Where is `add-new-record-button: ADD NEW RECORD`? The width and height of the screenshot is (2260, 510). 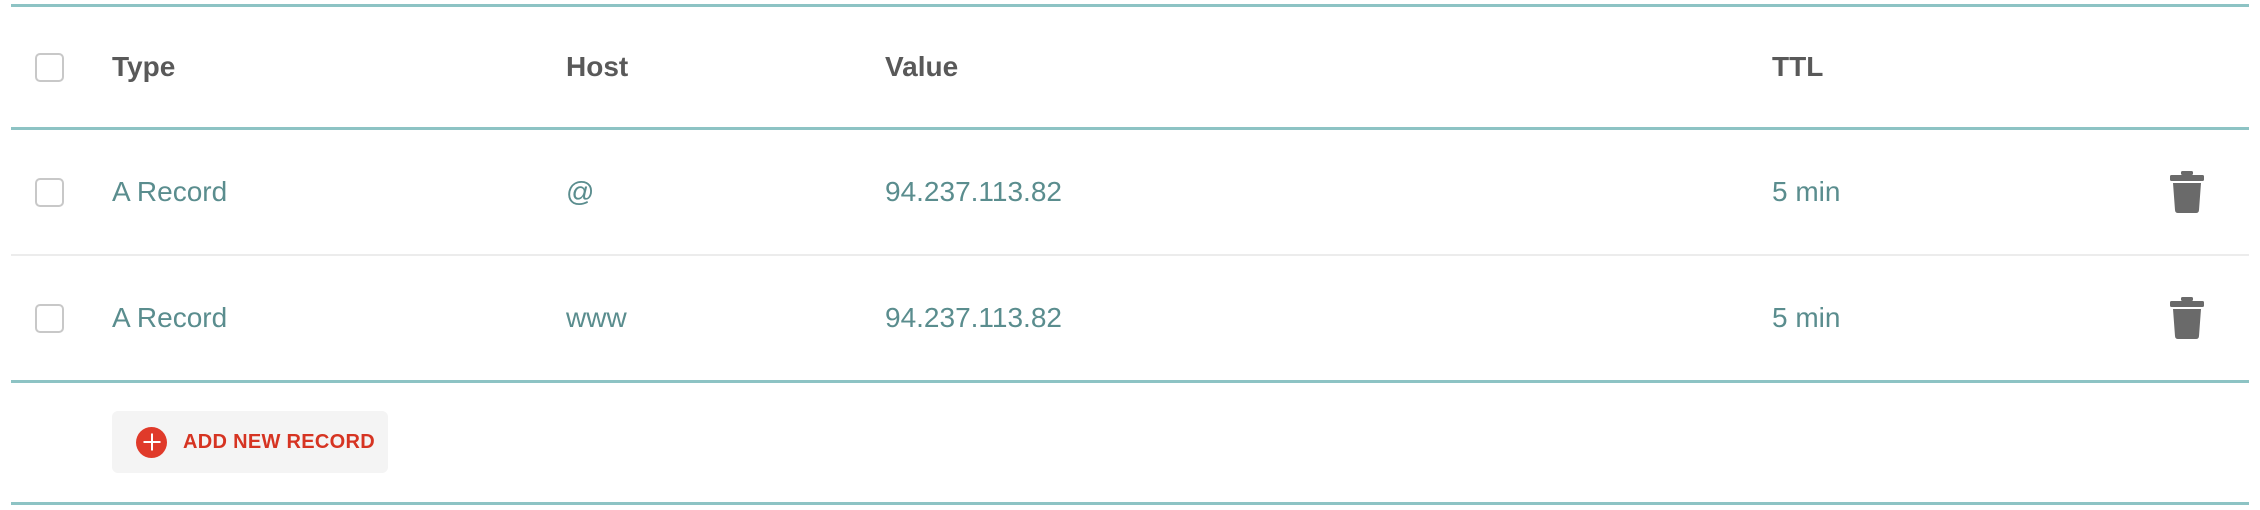
add-new-record-button: ADD NEW RECORD is located at coordinates (250, 442).